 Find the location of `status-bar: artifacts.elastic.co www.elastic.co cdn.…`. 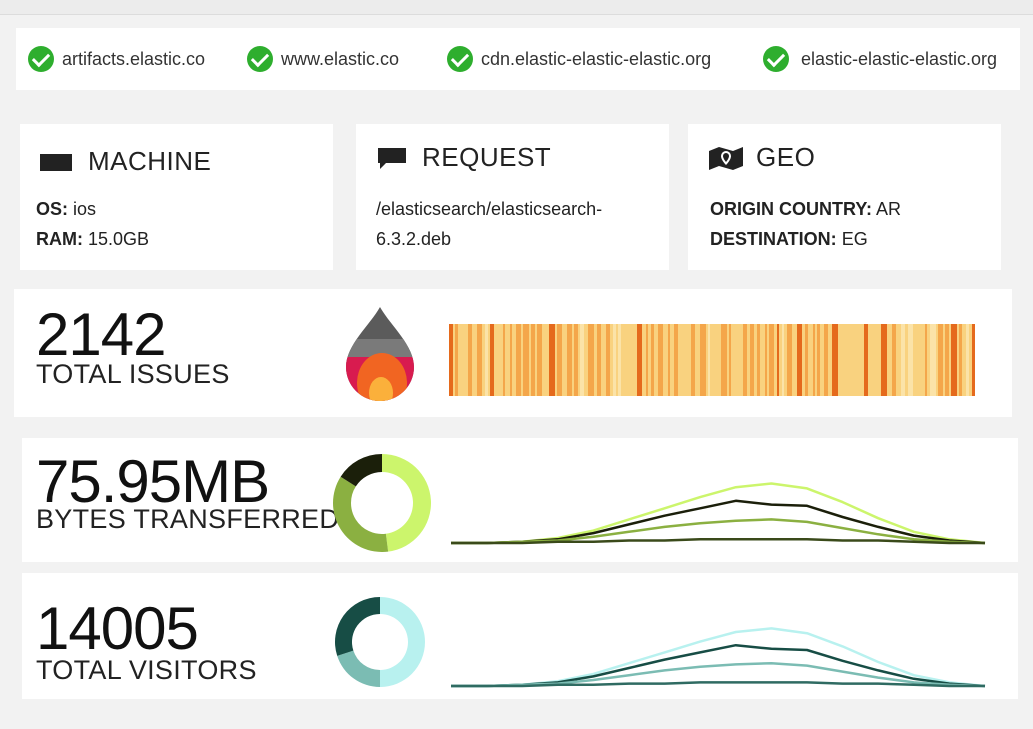

status-bar: artifacts.elastic.co www.elastic.co cdn.… is located at coordinates (518, 59).